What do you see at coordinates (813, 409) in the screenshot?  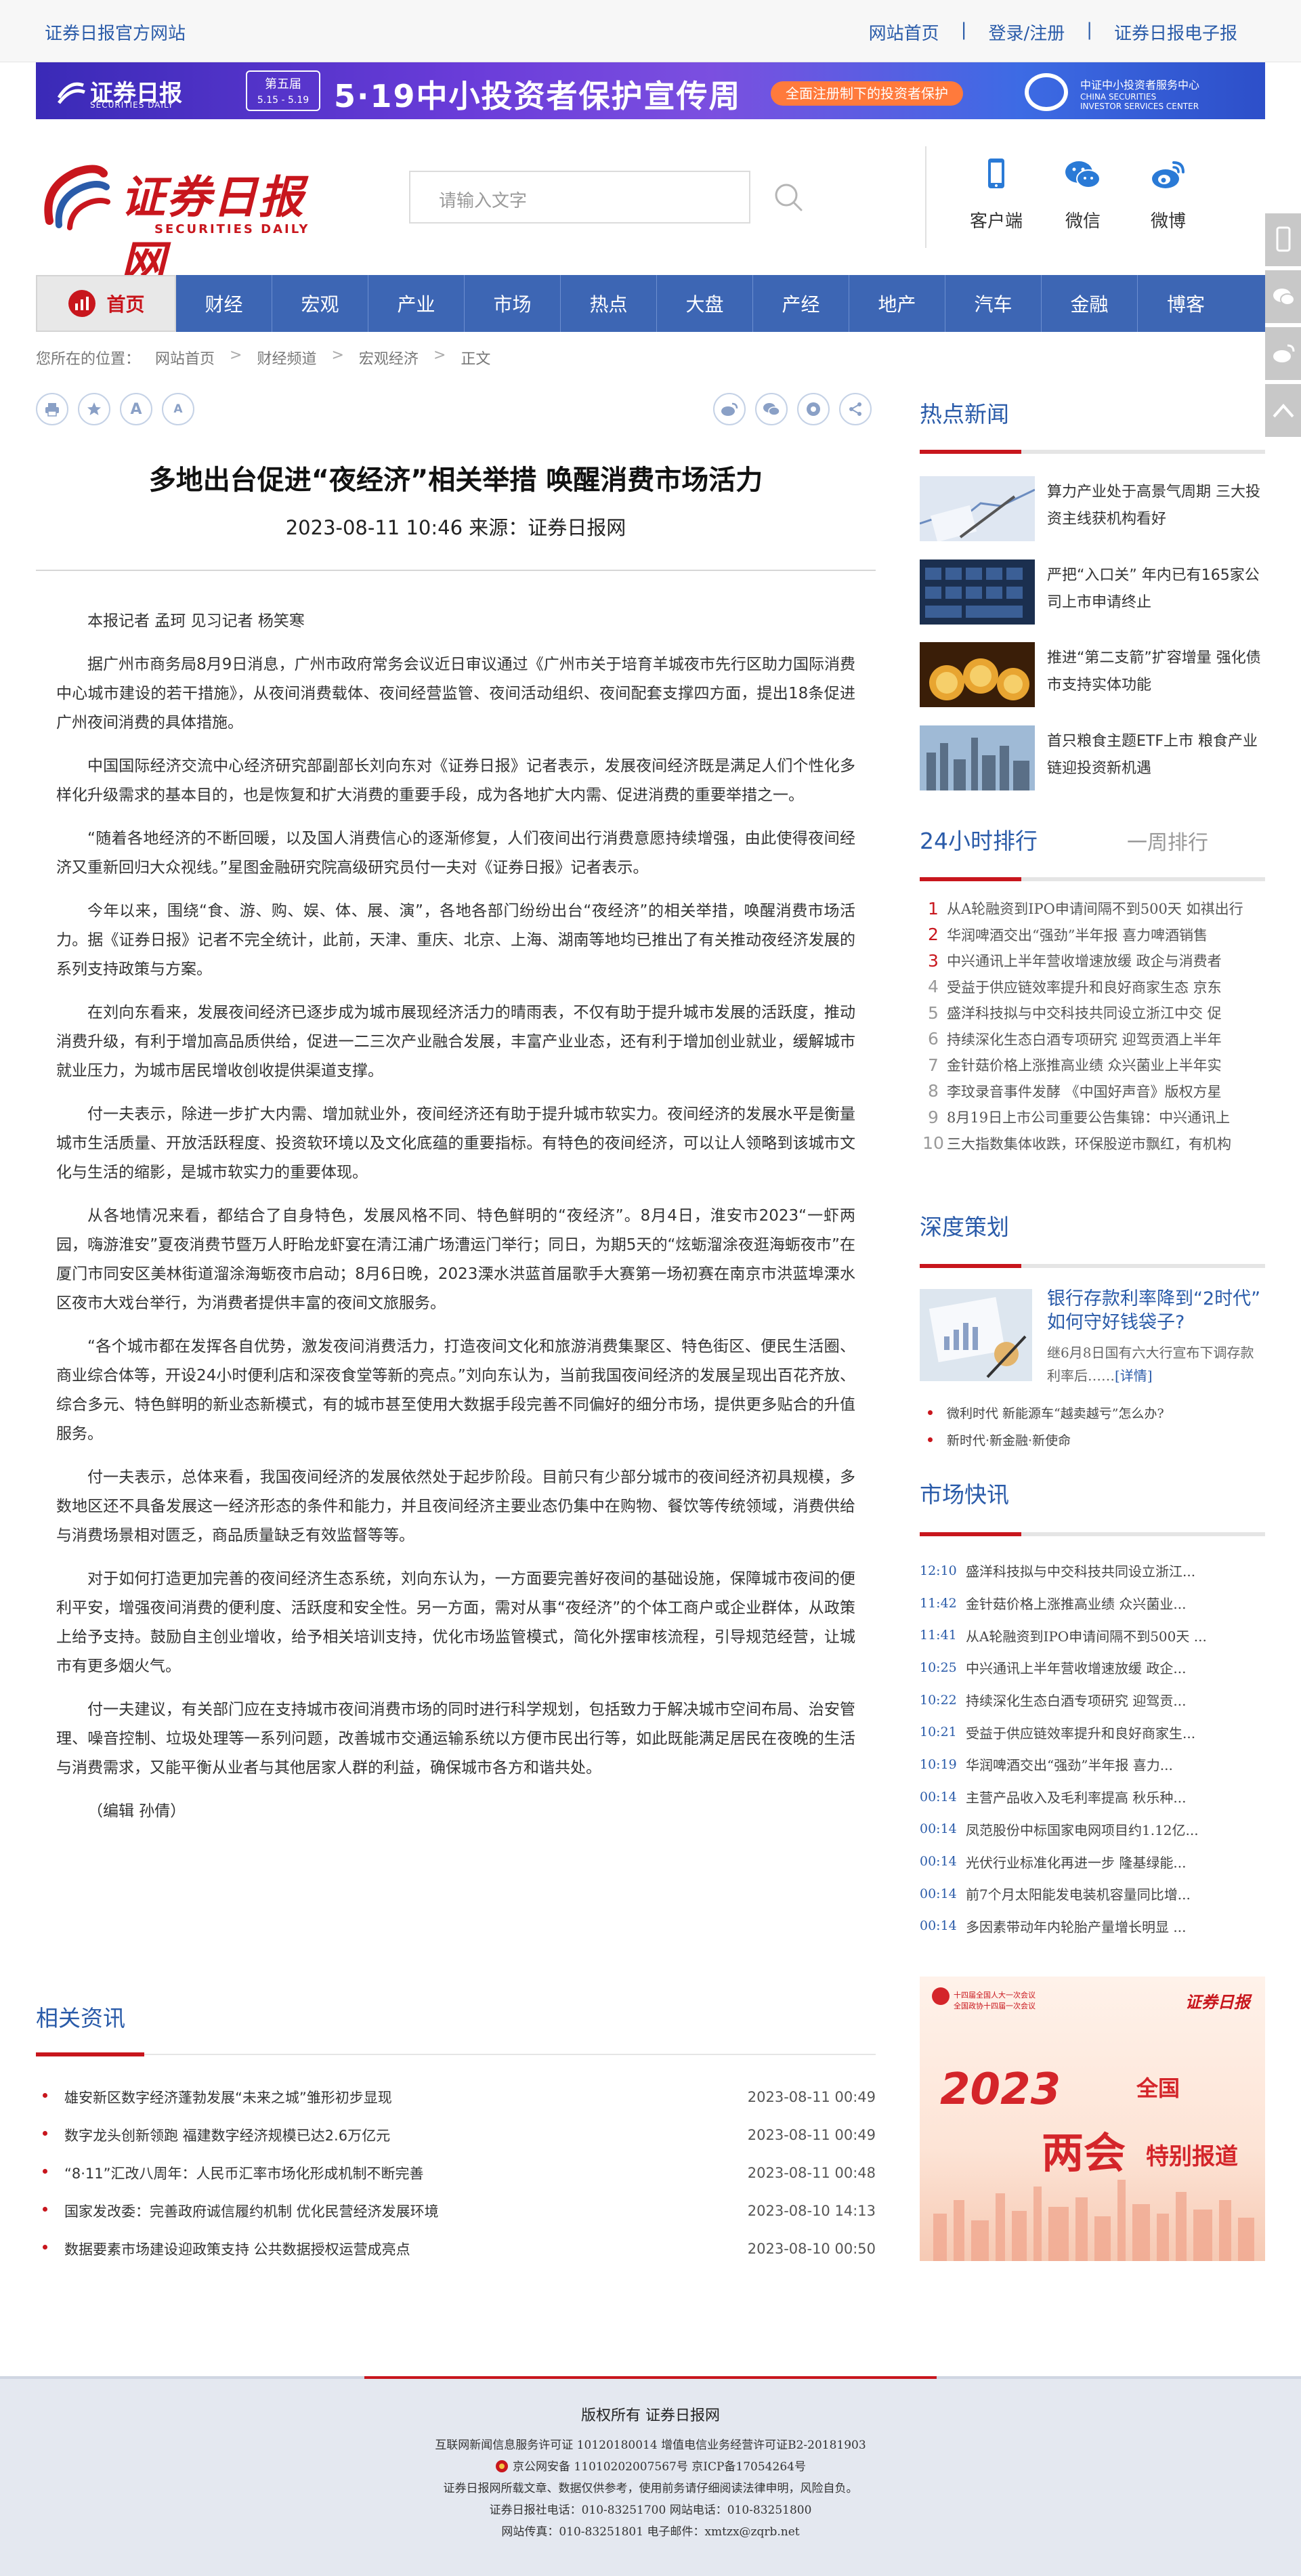 I see `qzone-share-icon` at bounding box center [813, 409].